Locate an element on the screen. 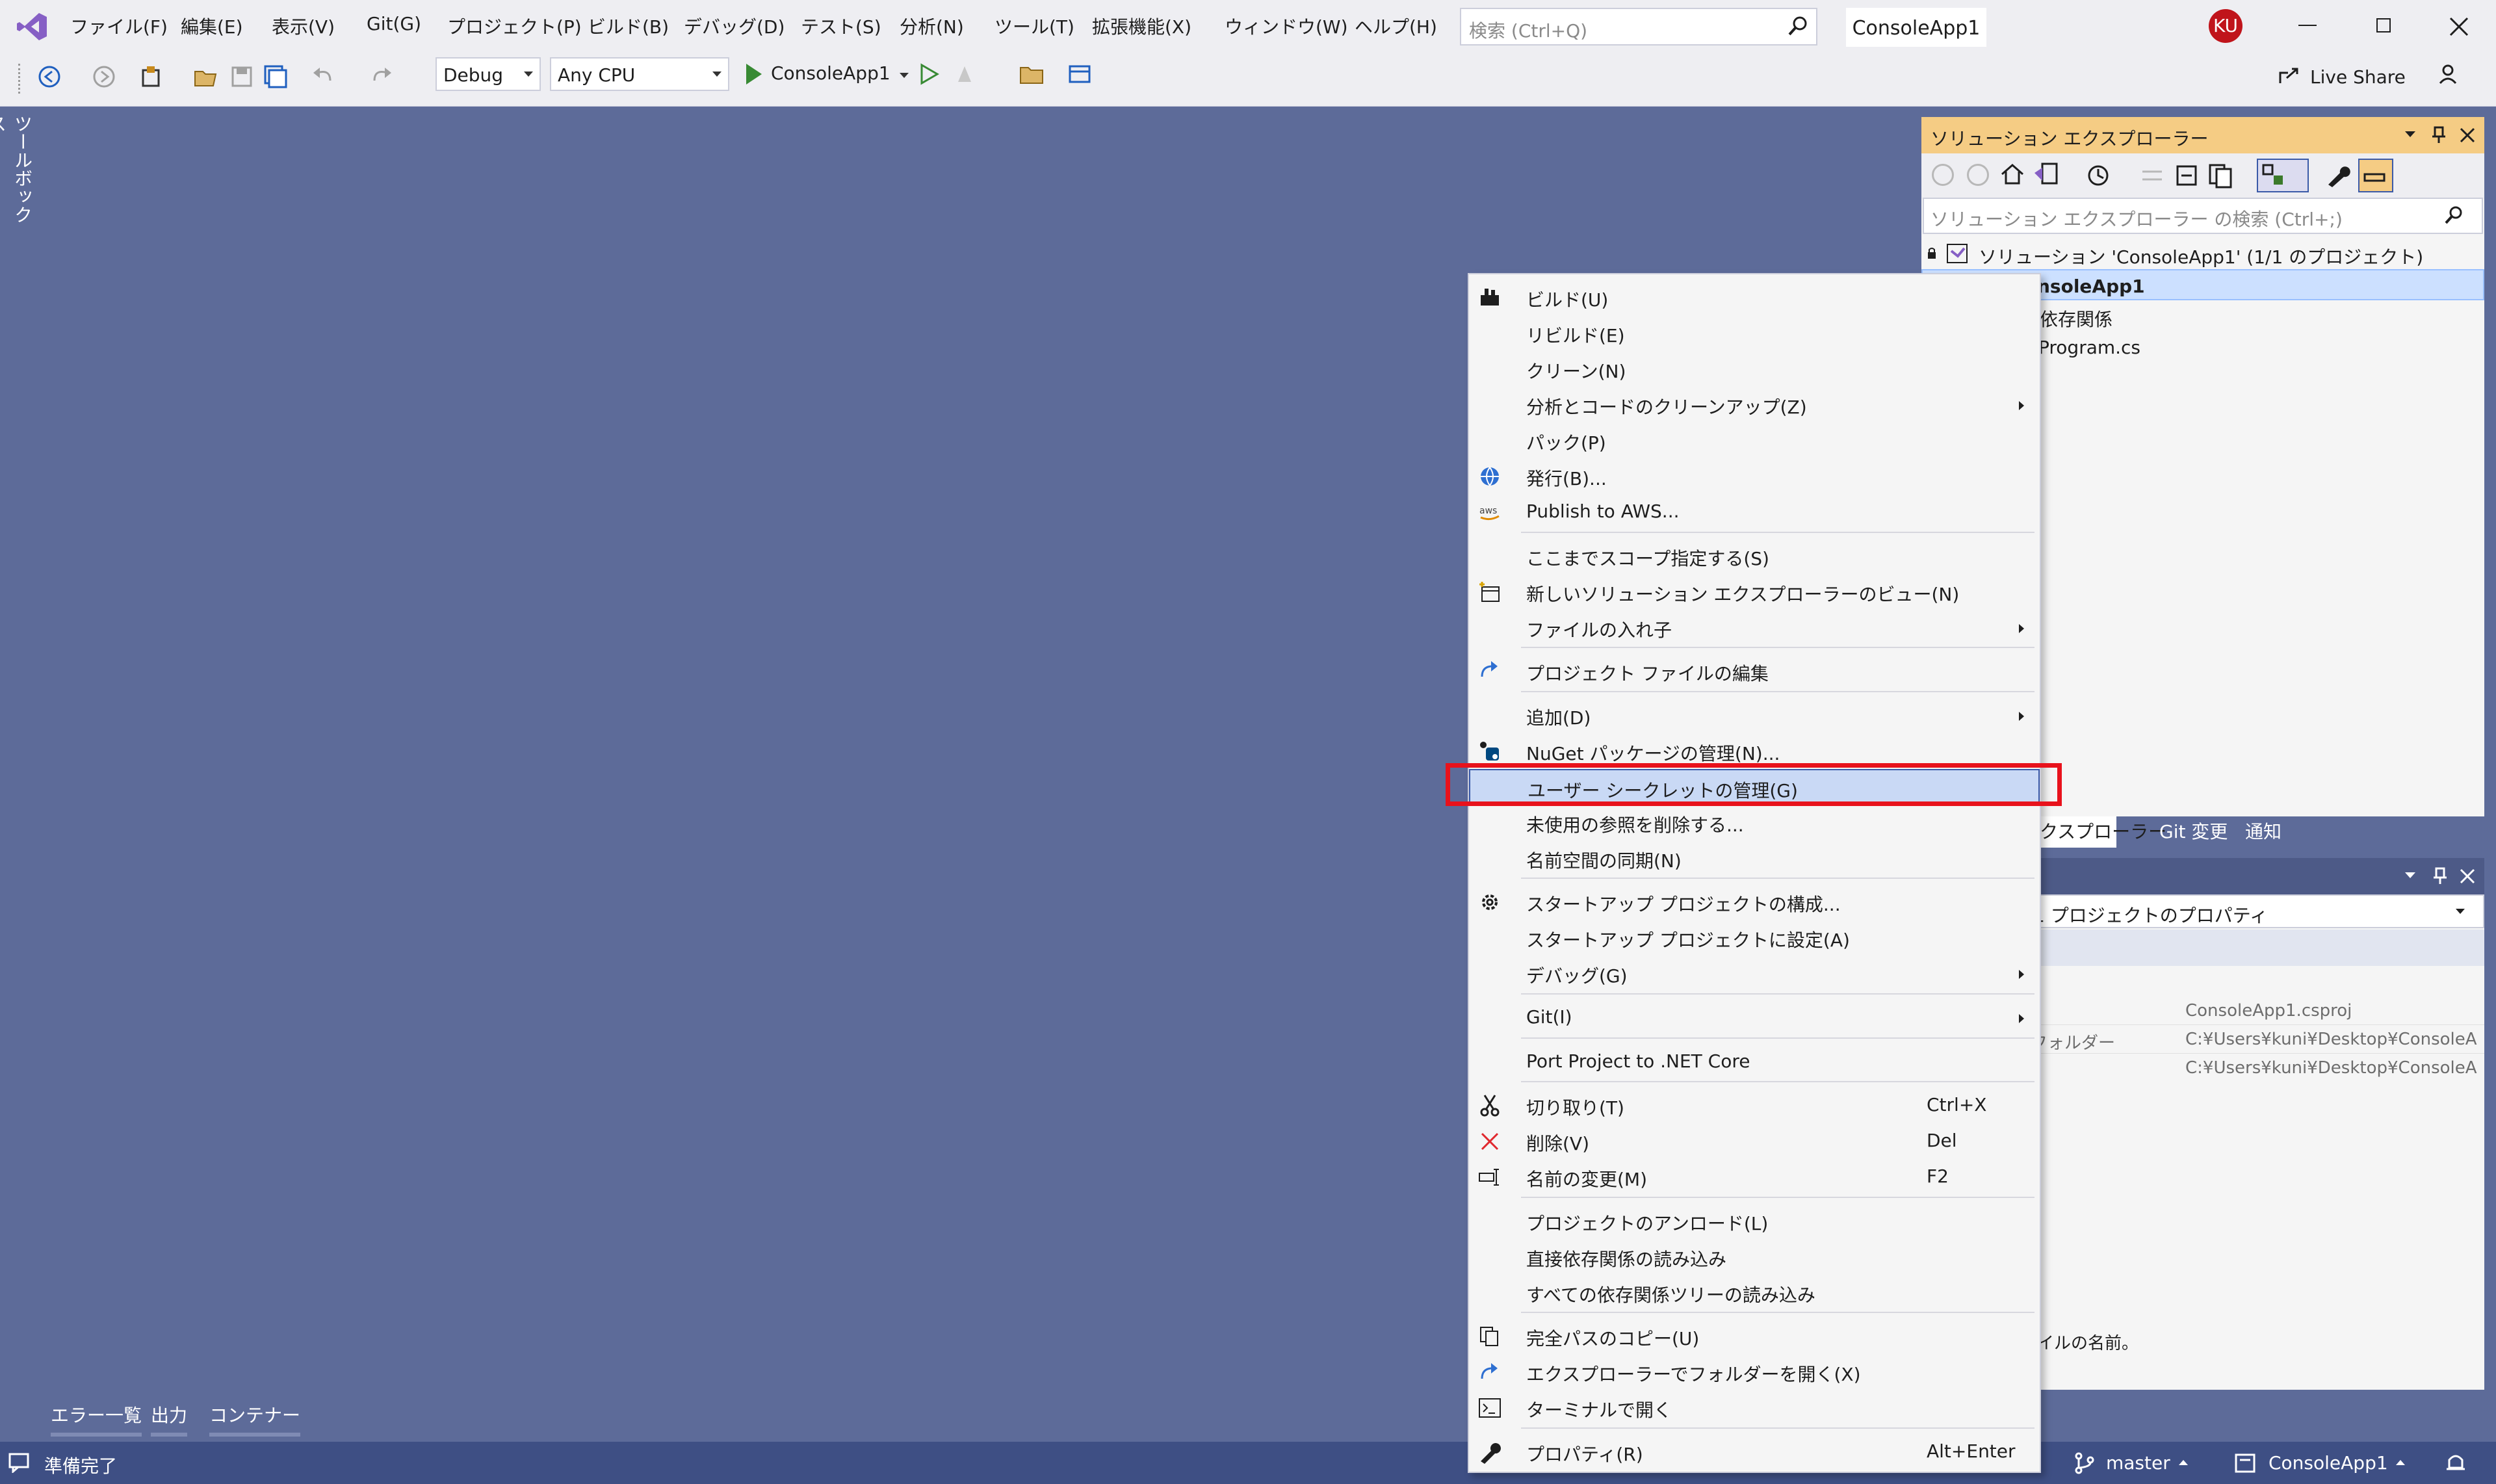  sync-icon is located at coordinates (2153, 175).